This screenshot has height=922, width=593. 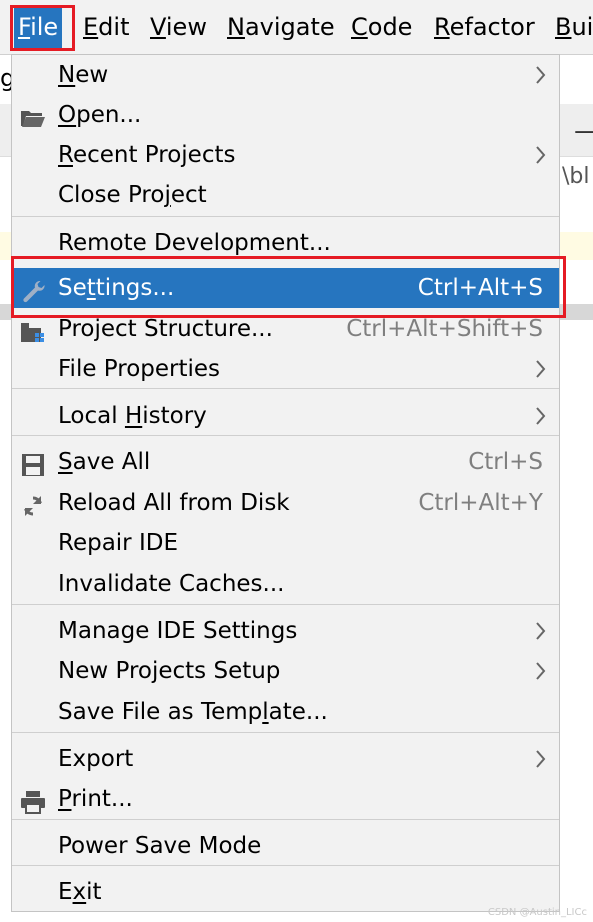 I want to click on menubar-mnemonic: N, so click(x=236, y=27).